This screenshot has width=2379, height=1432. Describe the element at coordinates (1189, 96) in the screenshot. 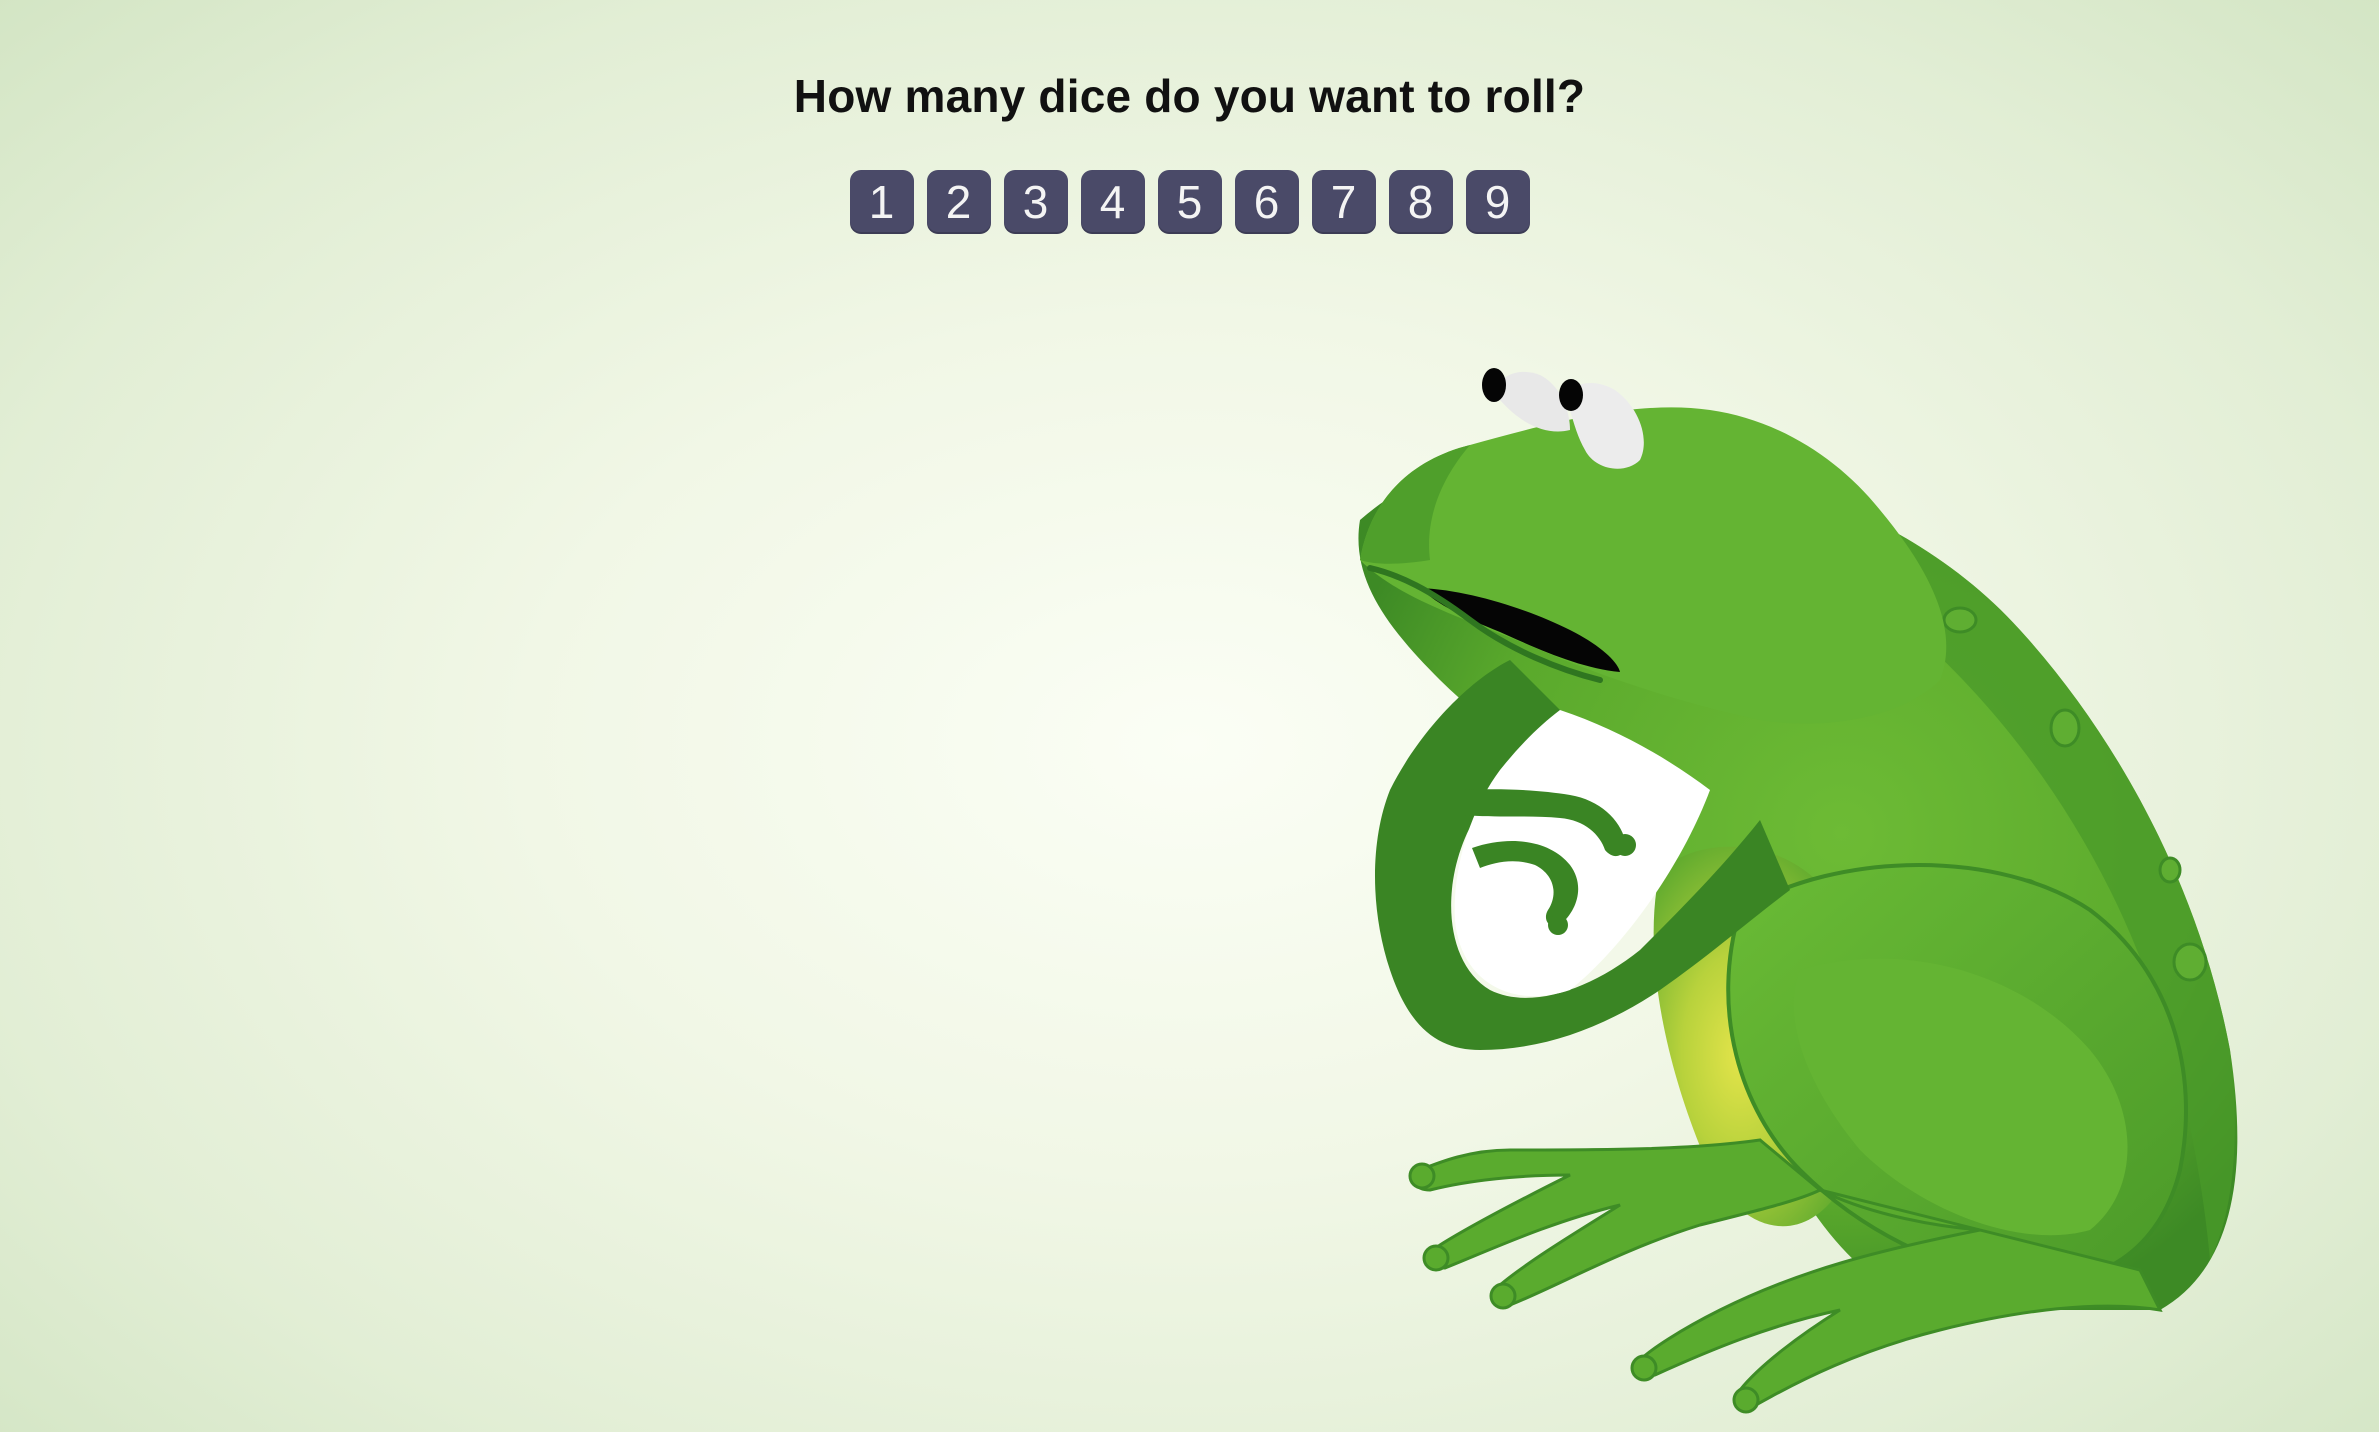

I see `page-title: How many dice do you want to roll?` at that location.